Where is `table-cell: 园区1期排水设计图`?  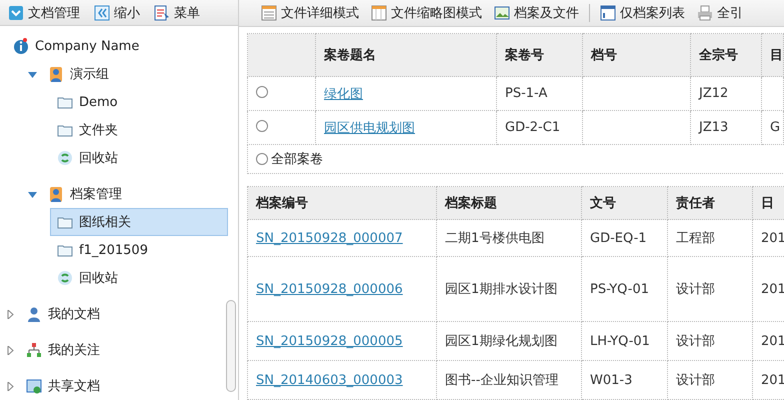
table-cell: 园区1期排水设计图 is located at coordinates (509, 289).